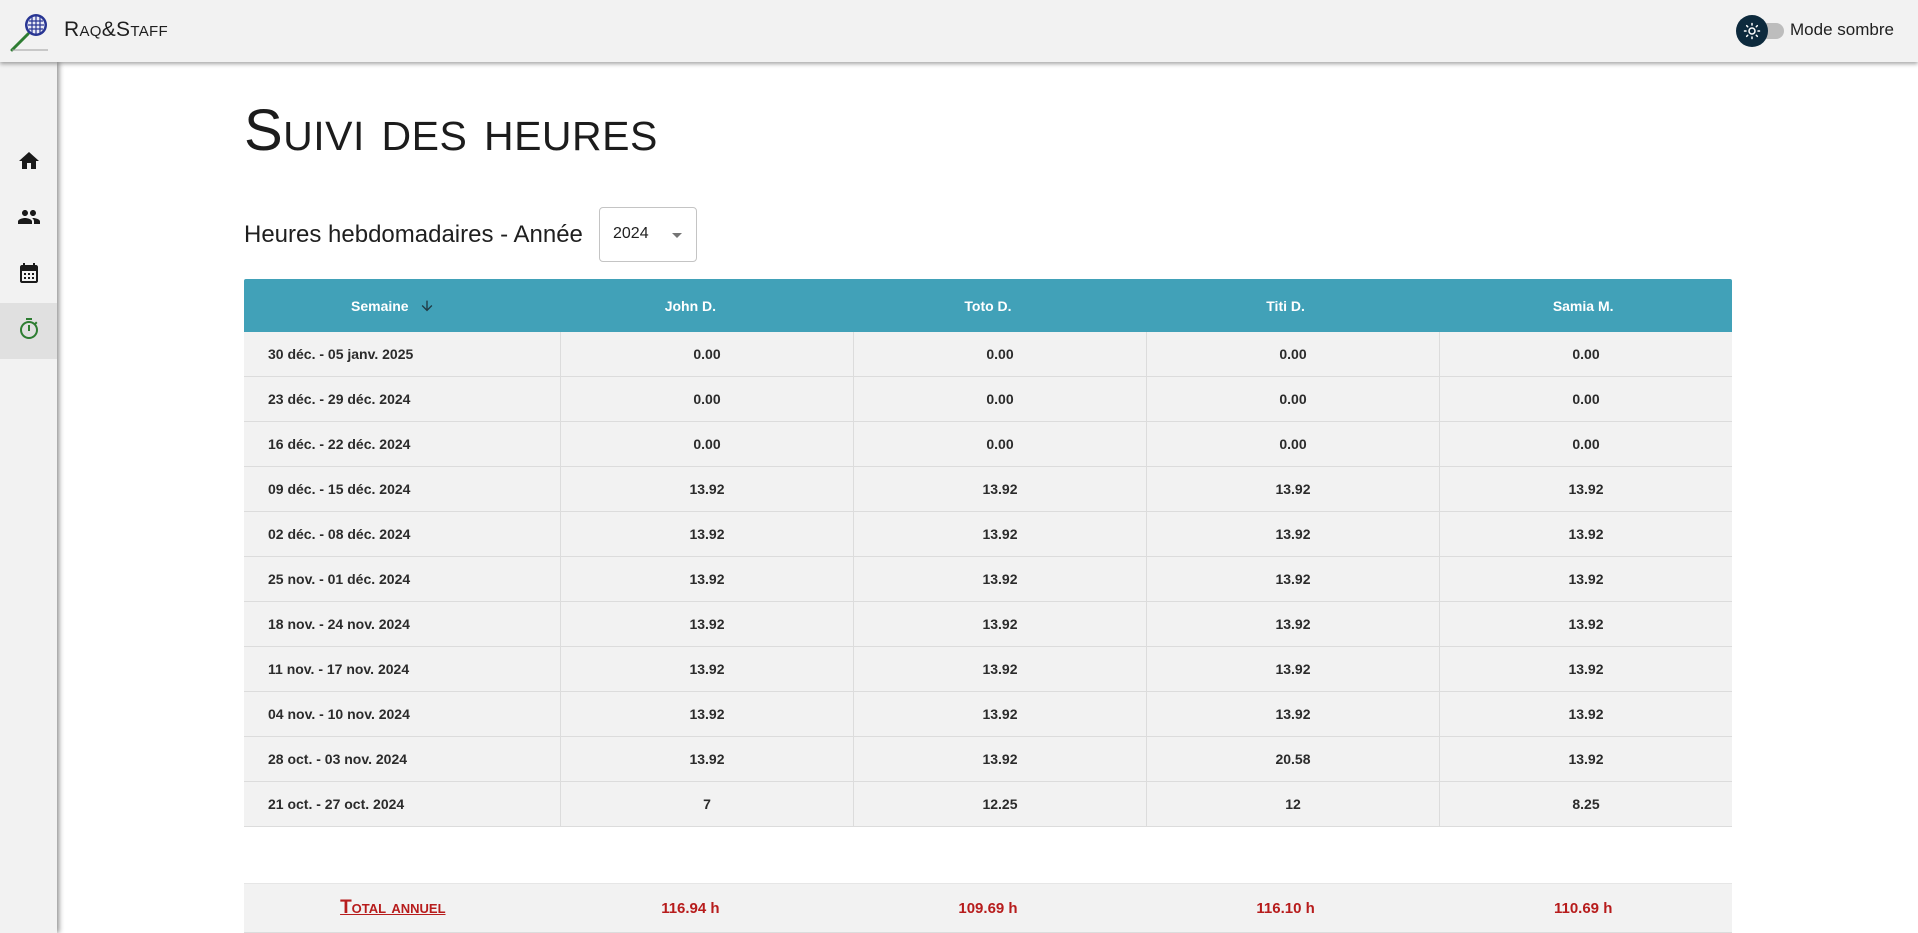 This screenshot has width=1918, height=933. What do you see at coordinates (677, 235) in the screenshot?
I see `chevron-down-icon` at bounding box center [677, 235].